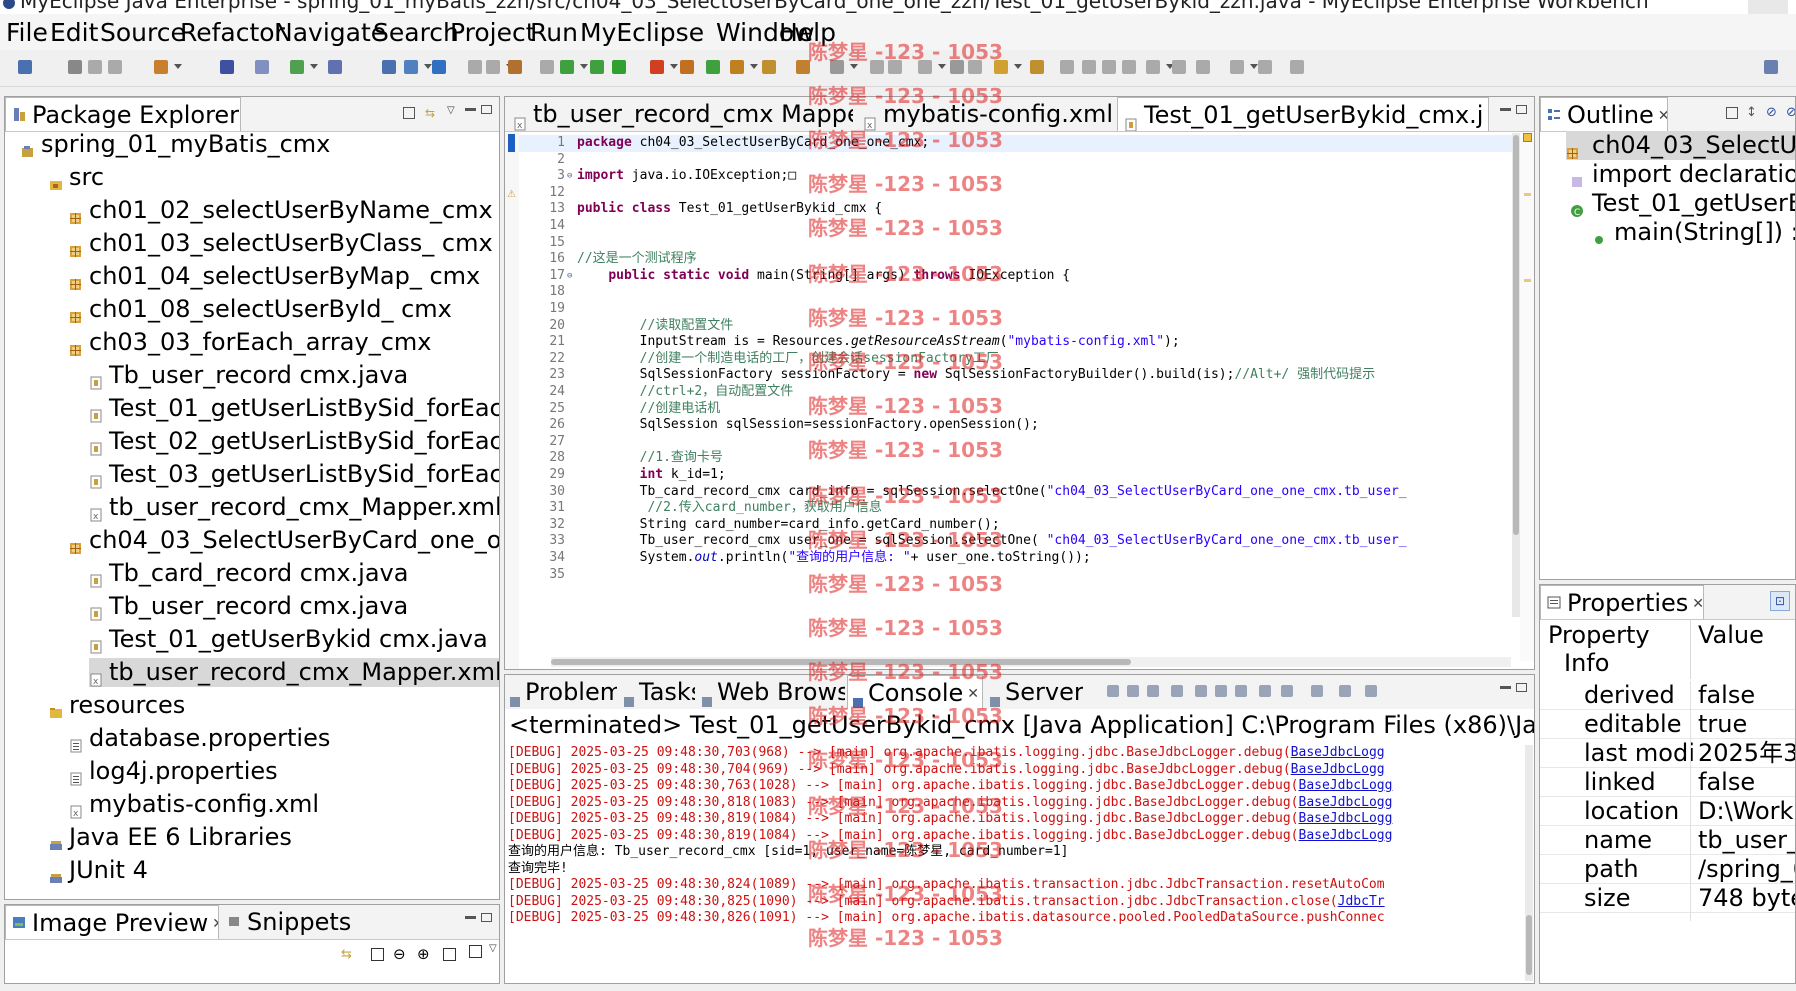  I want to click on menu-run: Run, so click(554, 32).